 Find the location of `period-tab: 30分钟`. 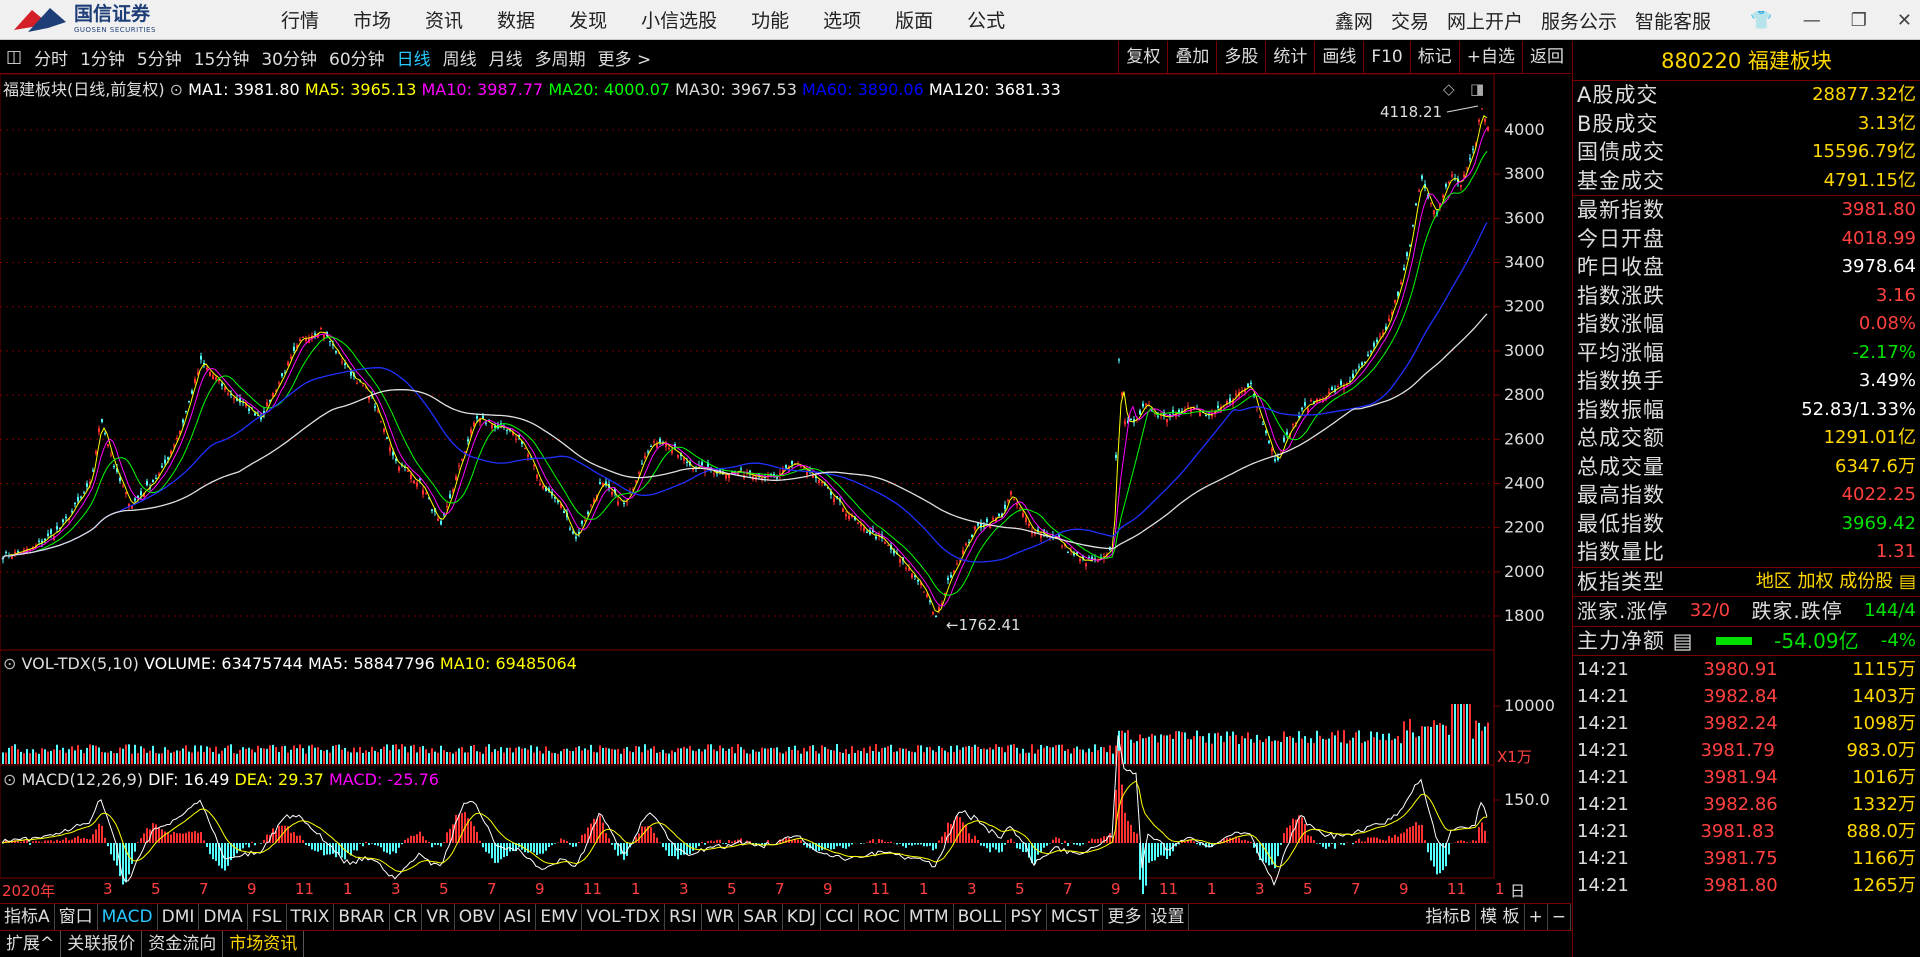

period-tab: 30分钟 is located at coordinates (289, 57).